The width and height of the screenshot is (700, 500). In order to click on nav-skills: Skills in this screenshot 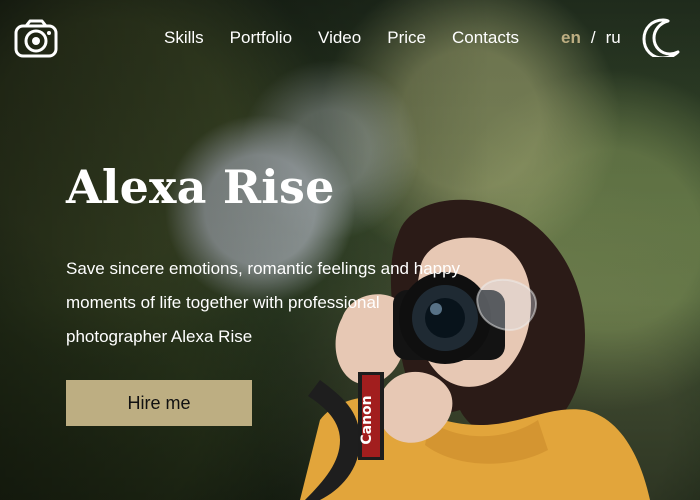, I will do `click(184, 38)`.